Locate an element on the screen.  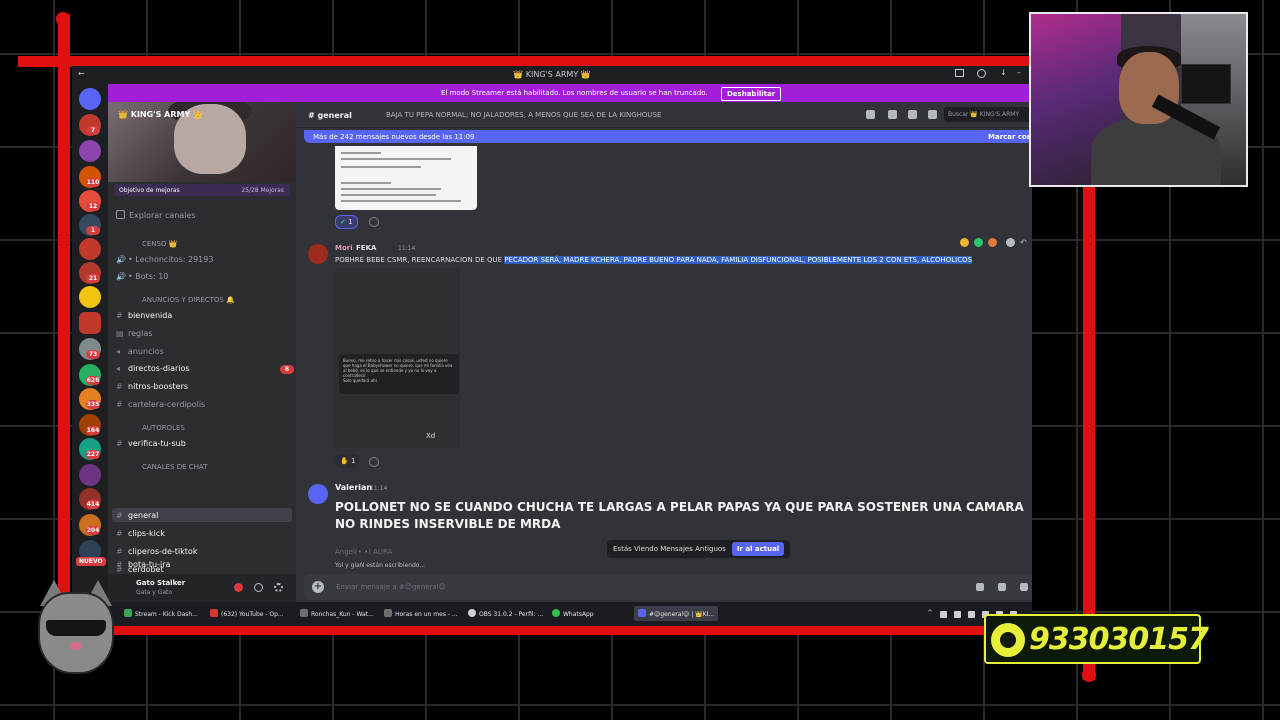
channel-lechoncitos: 🔊 • Lechoncitos: 29193 is located at coordinates (164, 259).